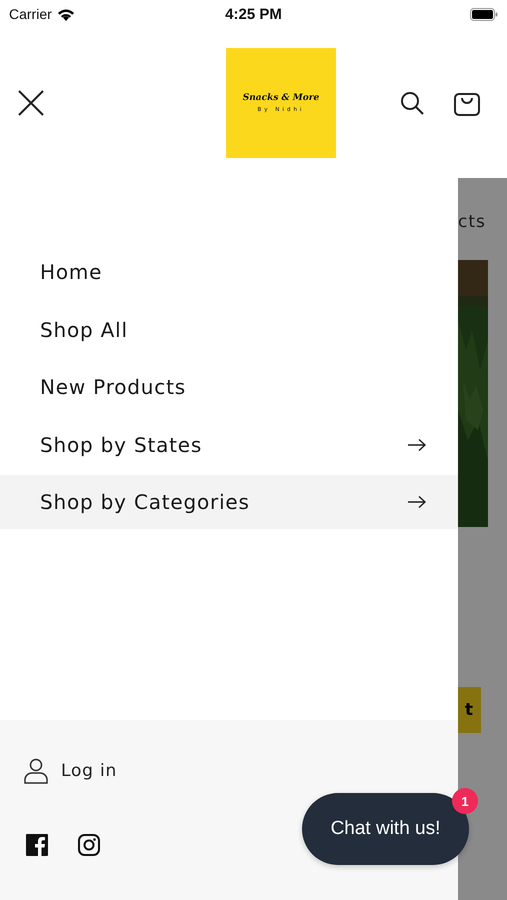 This screenshot has width=507, height=900. What do you see at coordinates (469, 710) in the screenshot?
I see `shop-button: t` at bounding box center [469, 710].